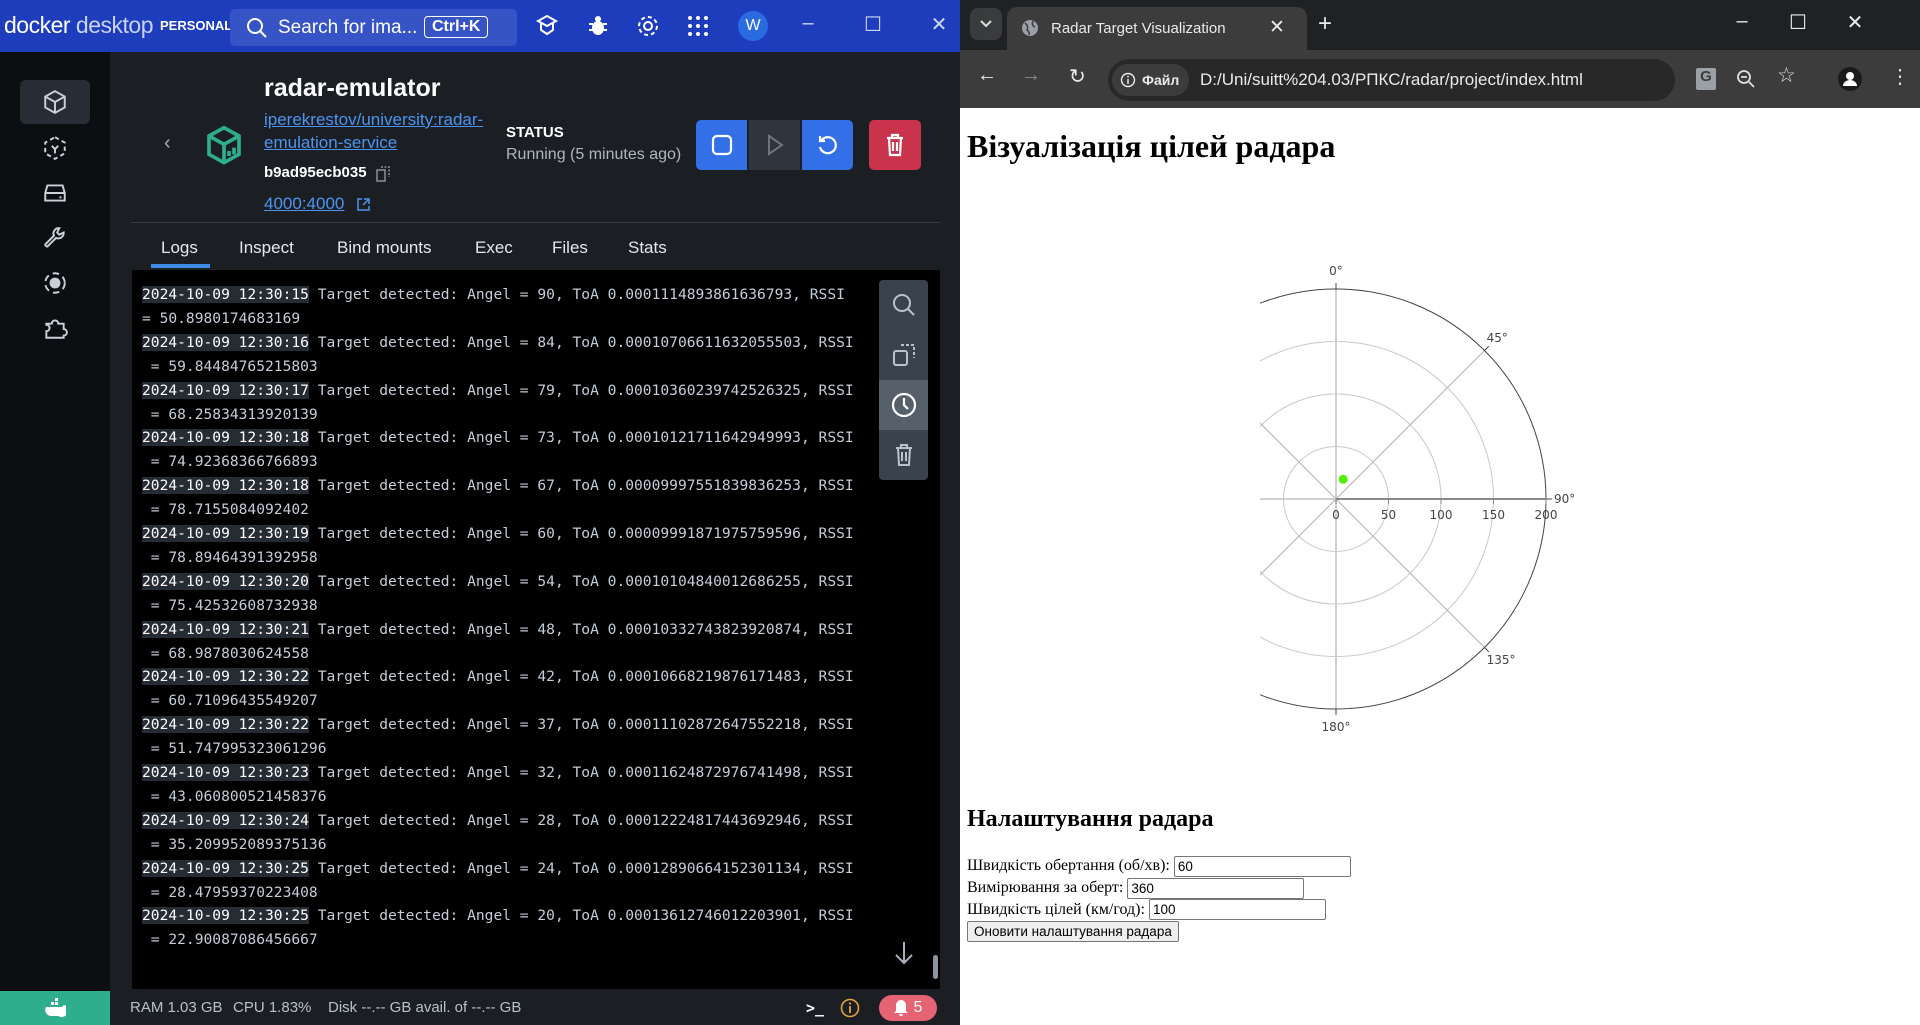 The height and width of the screenshot is (1025, 1920). Describe the element at coordinates (257, 28) in the screenshot. I see `search-icon` at that location.